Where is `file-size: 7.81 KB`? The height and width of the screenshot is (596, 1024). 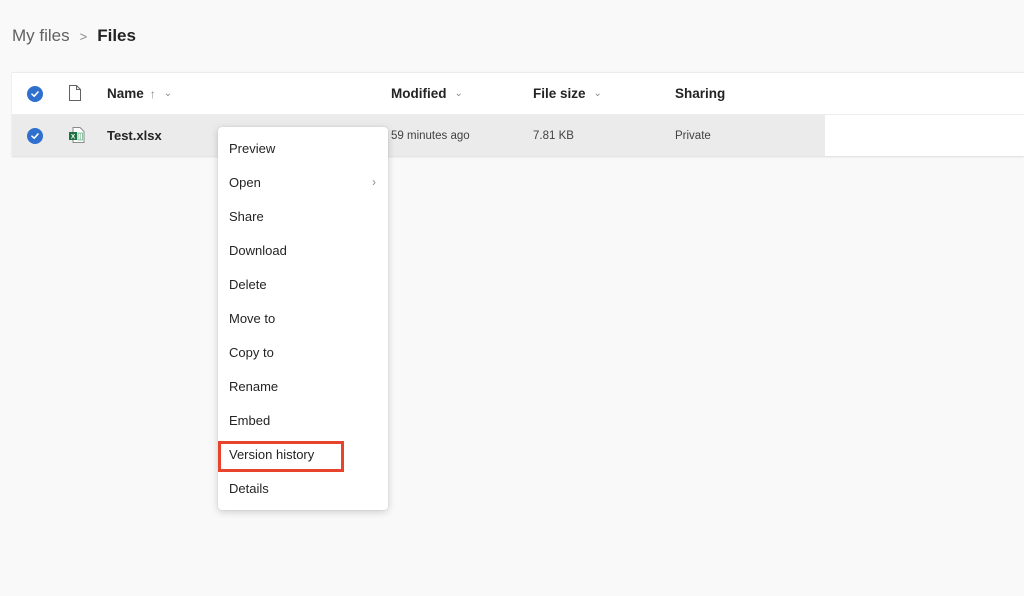
file-size: 7.81 KB is located at coordinates (553, 135).